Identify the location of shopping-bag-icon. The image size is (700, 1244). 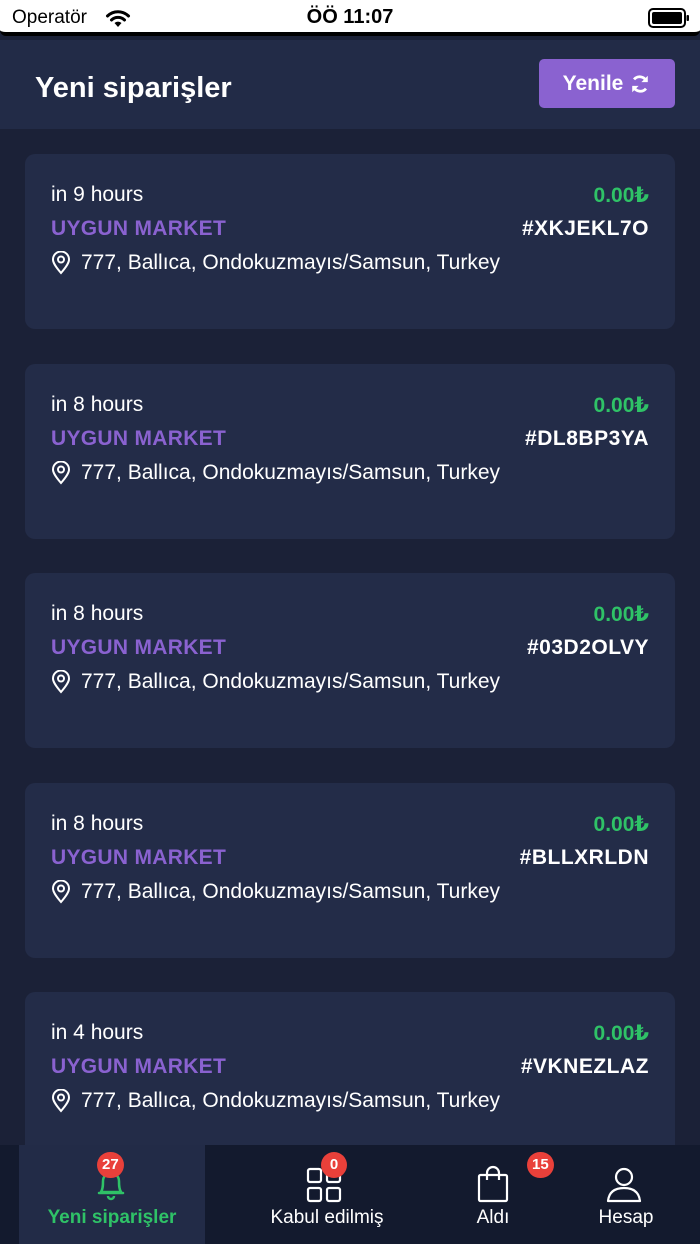
(493, 1184).